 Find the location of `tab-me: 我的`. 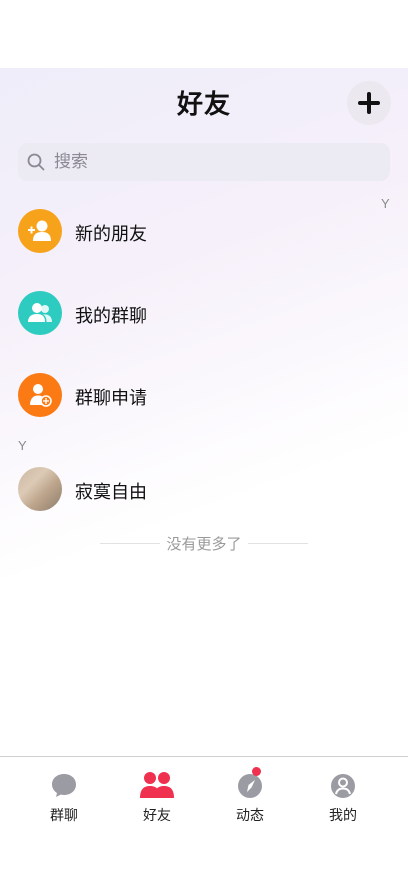

tab-me: 我的 is located at coordinates (343, 801).